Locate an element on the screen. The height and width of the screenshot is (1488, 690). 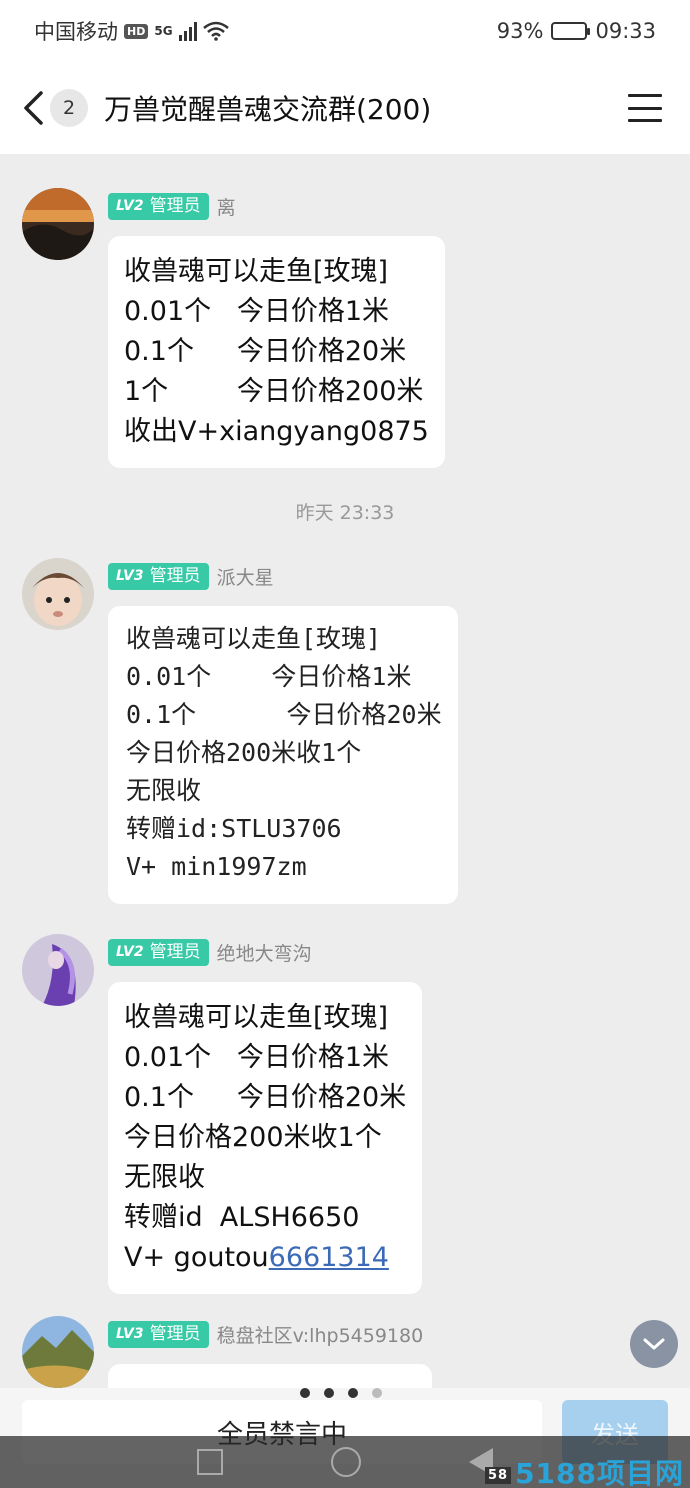
watermark-logo: 58 5188项目网 is located at coordinates (584, 1470).